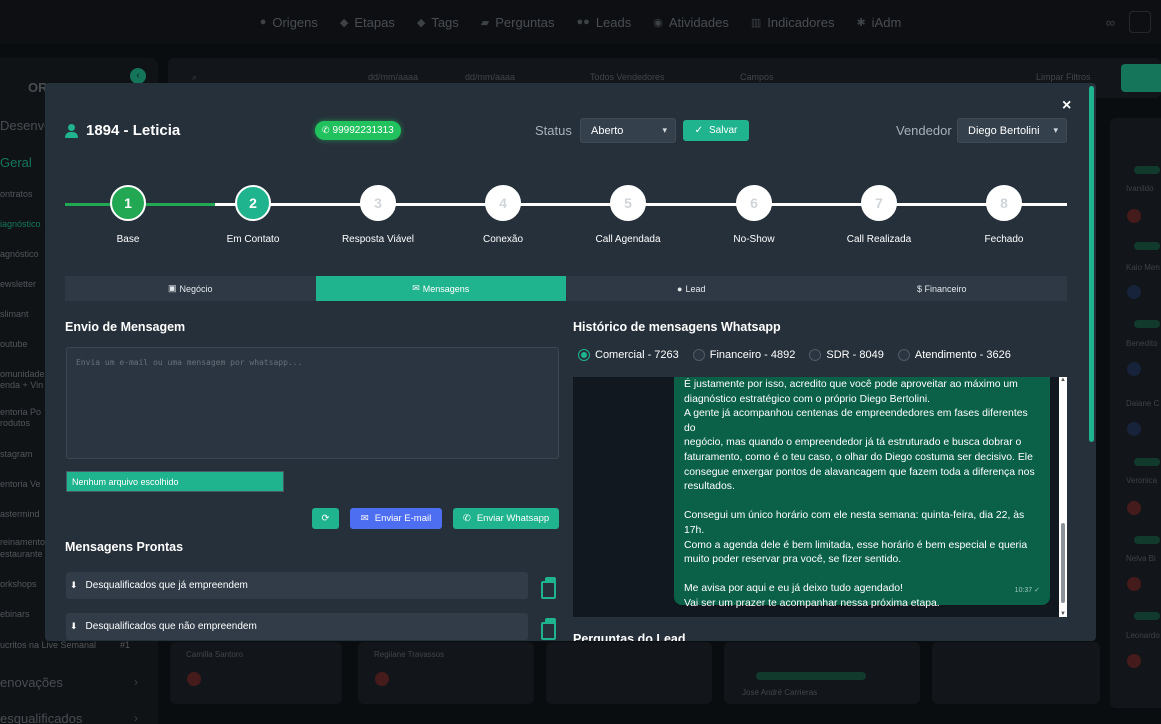  I want to click on channel-radio: Comercial - 7263, so click(628, 355).